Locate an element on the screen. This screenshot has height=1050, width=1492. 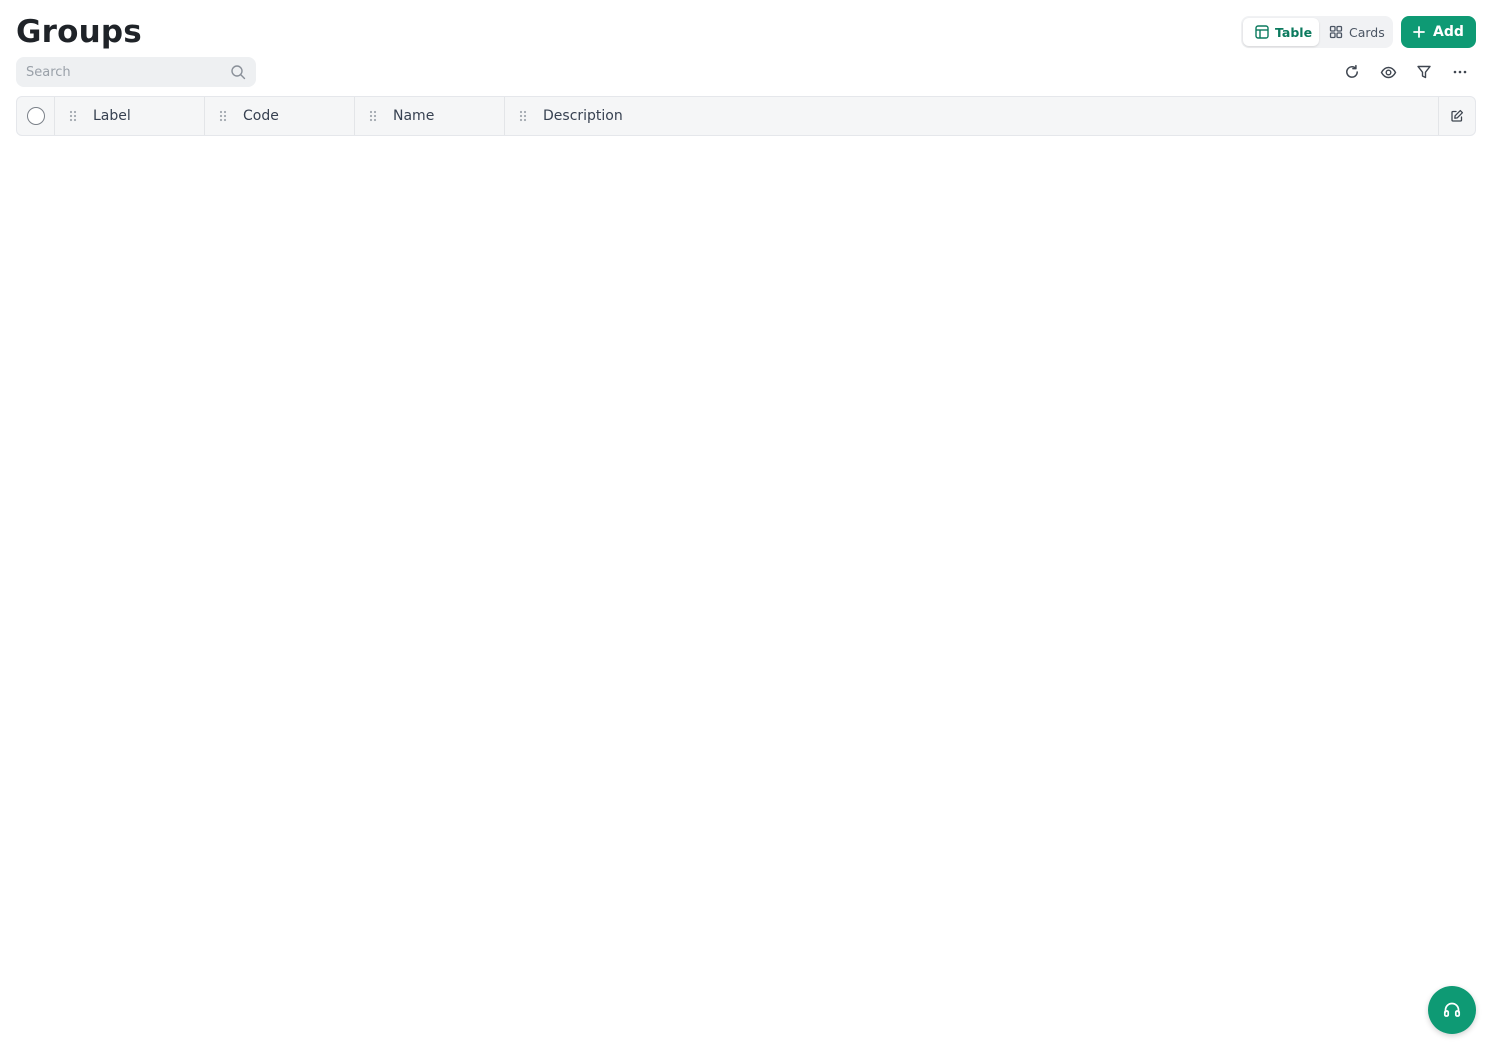
table-view-button: Table is located at coordinates (1281, 32).